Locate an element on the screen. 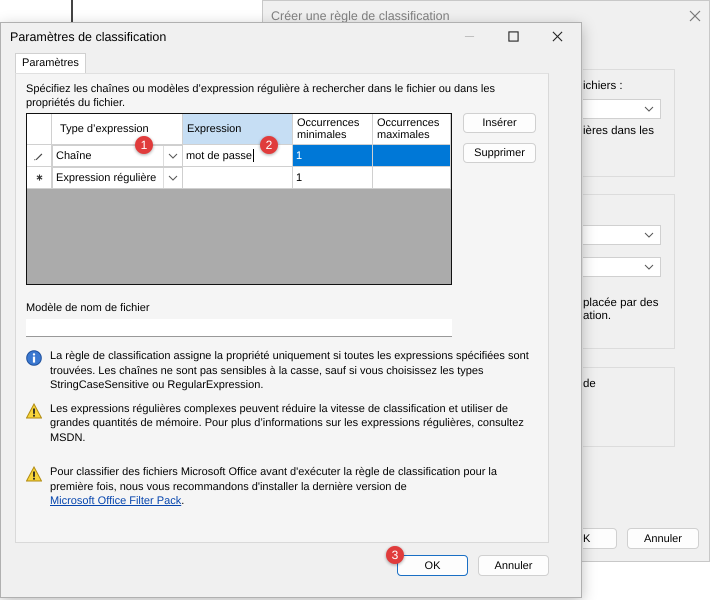 This screenshot has height=600, width=710. grid-button: Supprimer is located at coordinates (499, 153).